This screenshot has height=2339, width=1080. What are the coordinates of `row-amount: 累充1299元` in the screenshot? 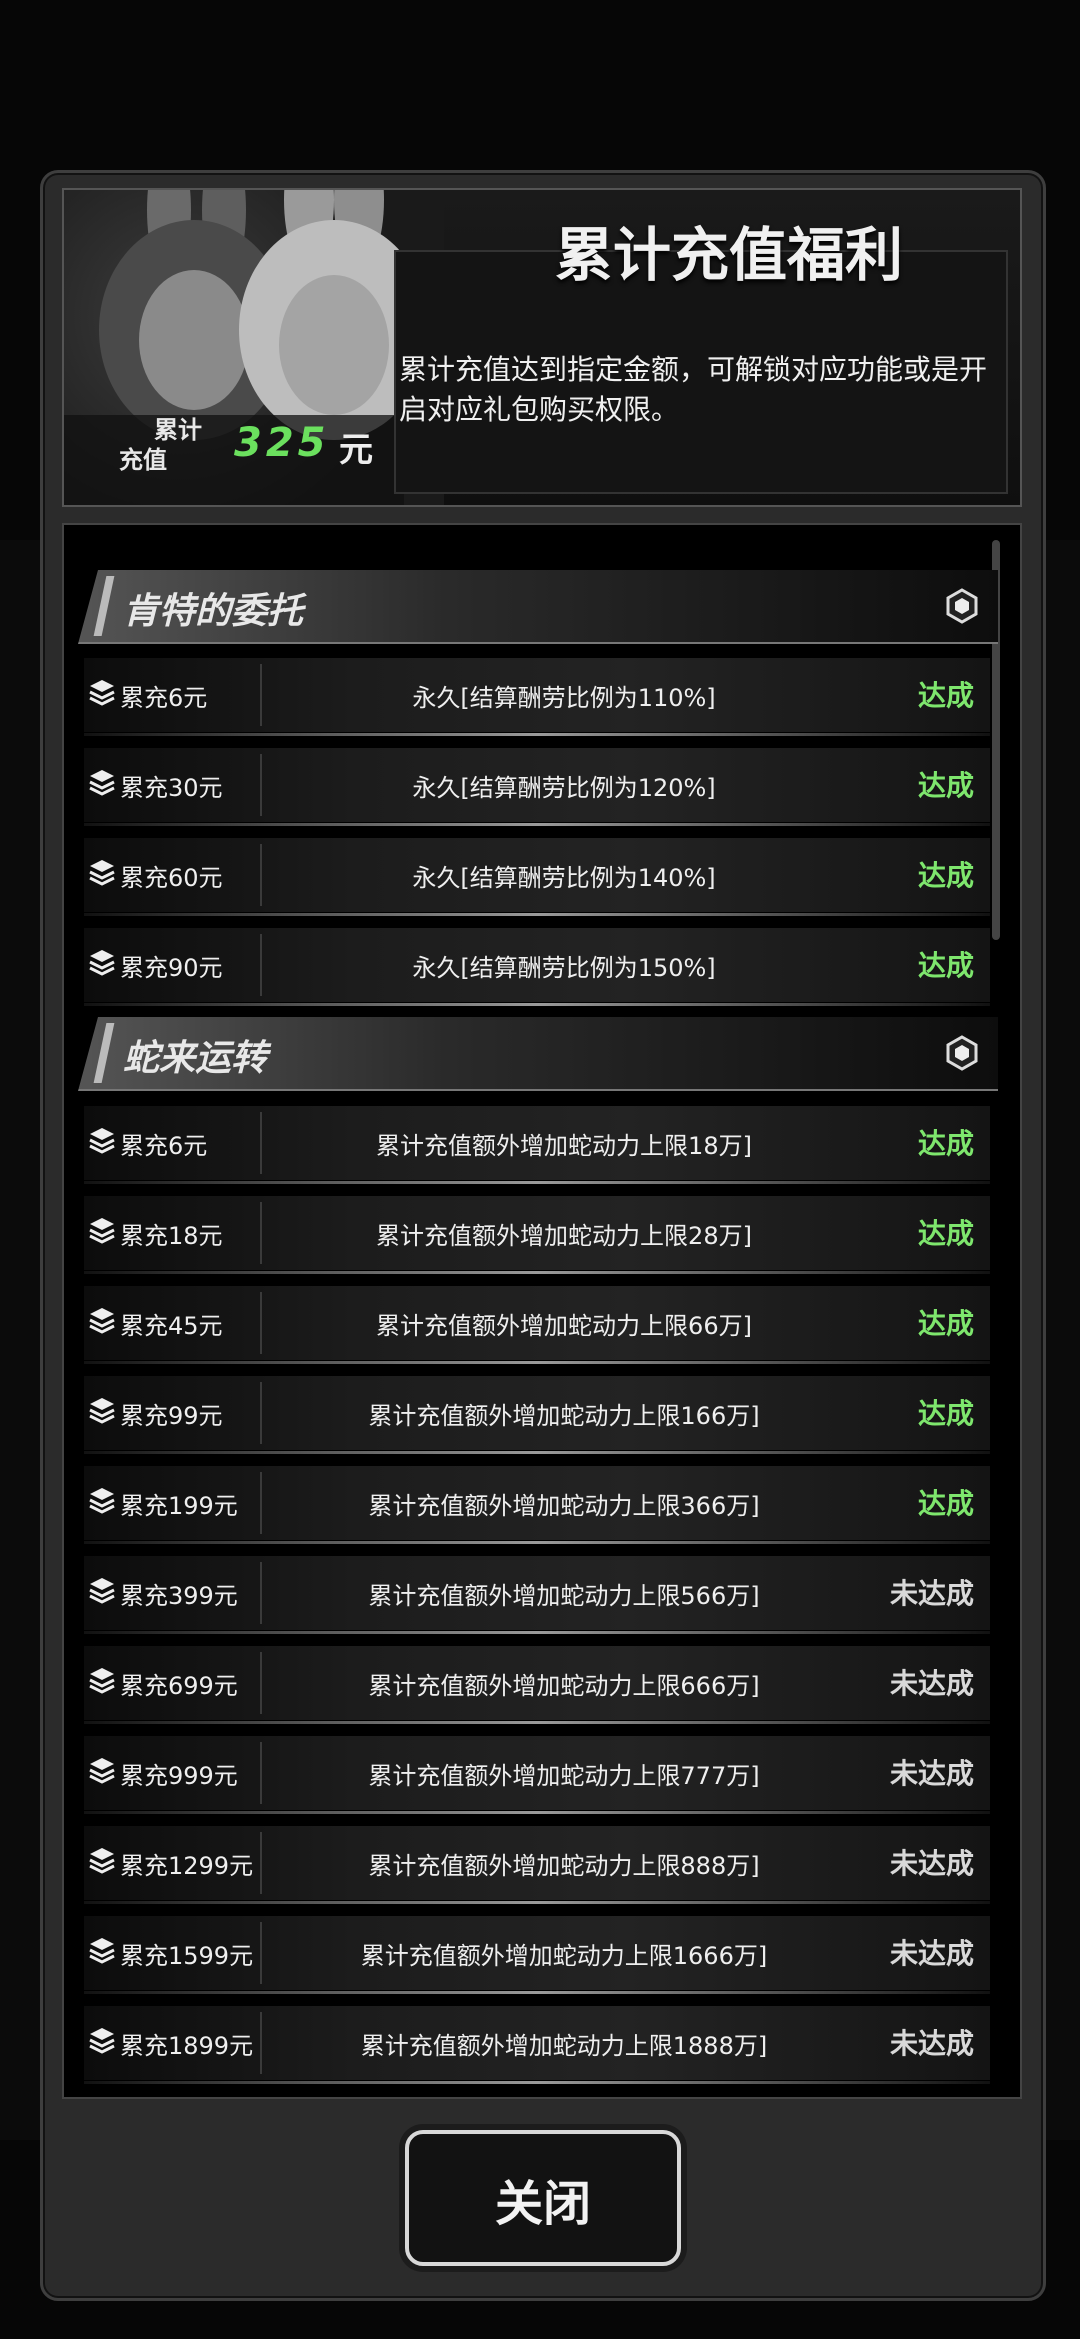 It's located at (187, 1866).